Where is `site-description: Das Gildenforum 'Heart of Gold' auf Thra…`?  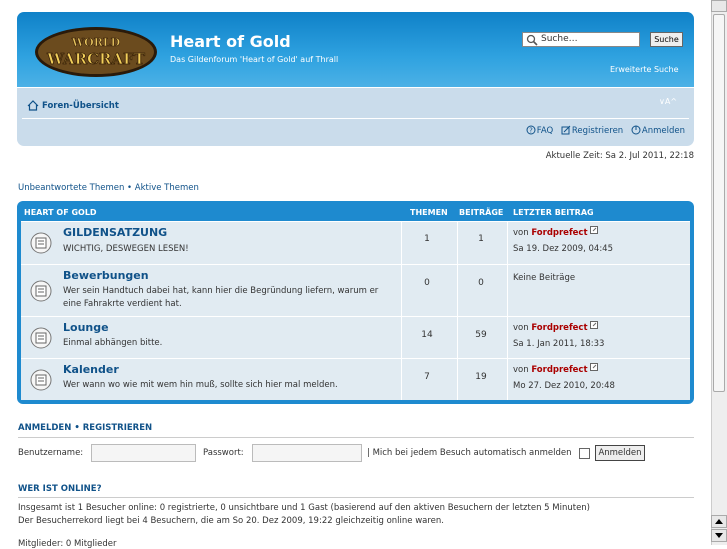
site-description: Das Gildenforum 'Heart of Gold' auf Thra… is located at coordinates (254, 59).